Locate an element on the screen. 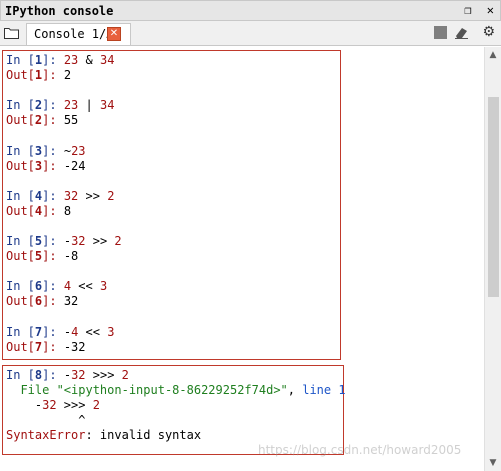  close-icon: ✕ is located at coordinates (490, 10).